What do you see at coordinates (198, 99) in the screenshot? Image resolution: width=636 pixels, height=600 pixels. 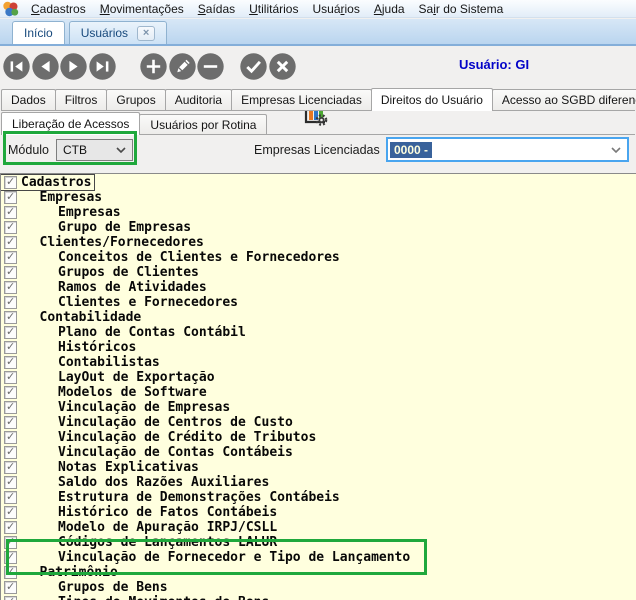 I see `tab-auditoria: Auditoria` at bounding box center [198, 99].